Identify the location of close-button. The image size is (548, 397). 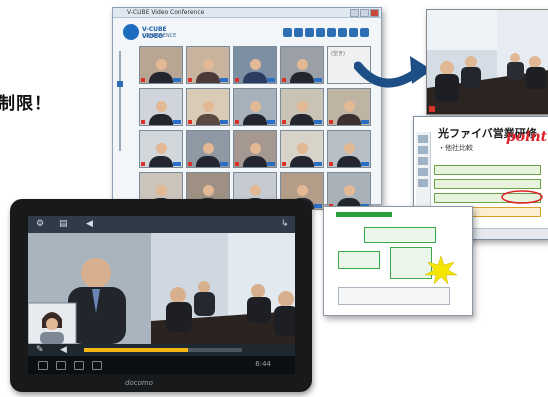
(374, 13).